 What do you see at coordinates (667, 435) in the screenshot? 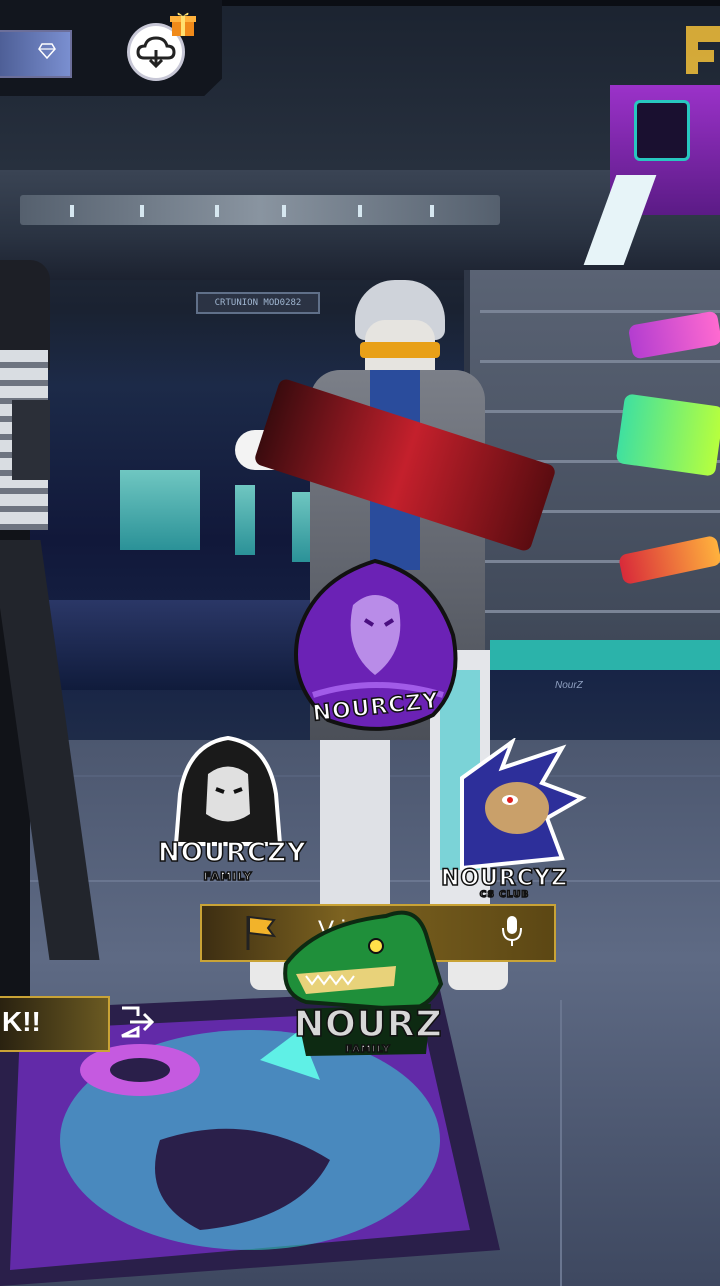
I see `green-weapon-icon` at bounding box center [667, 435].